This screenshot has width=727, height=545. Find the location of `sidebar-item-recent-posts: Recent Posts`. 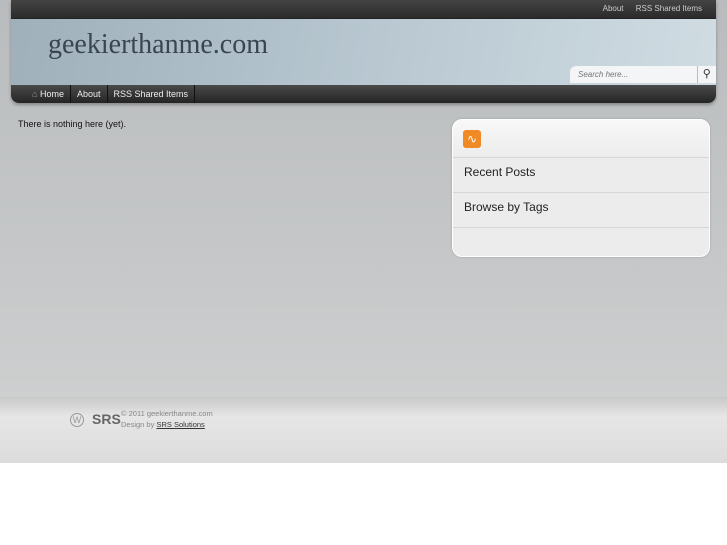

sidebar-item-recent-posts: Recent Posts is located at coordinates (581, 175).